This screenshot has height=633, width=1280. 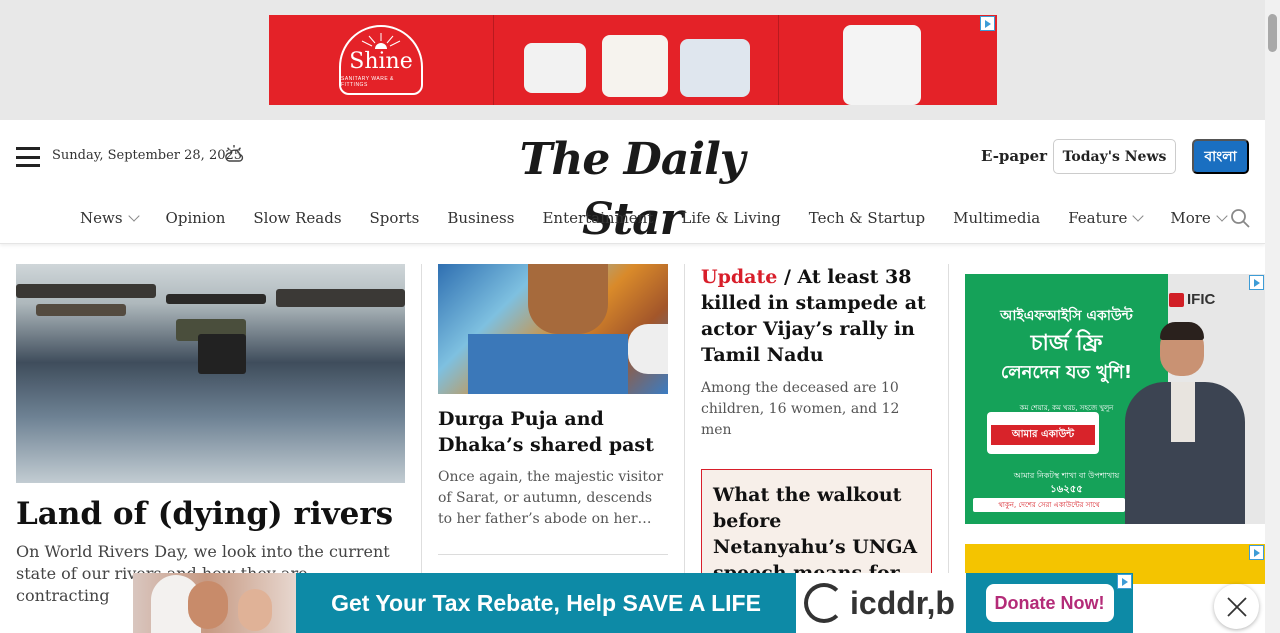 I want to click on ad-card: আমার একাউন্ট, so click(x=1043, y=433).